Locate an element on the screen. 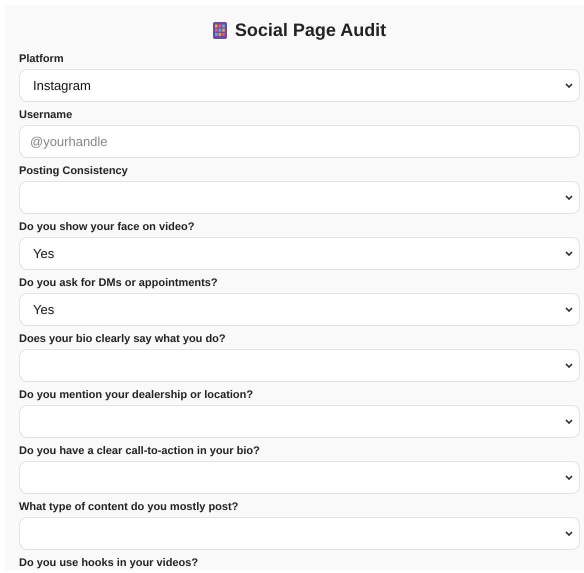  field-label: Does your bio clearly say what you do? is located at coordinates (123, 339).